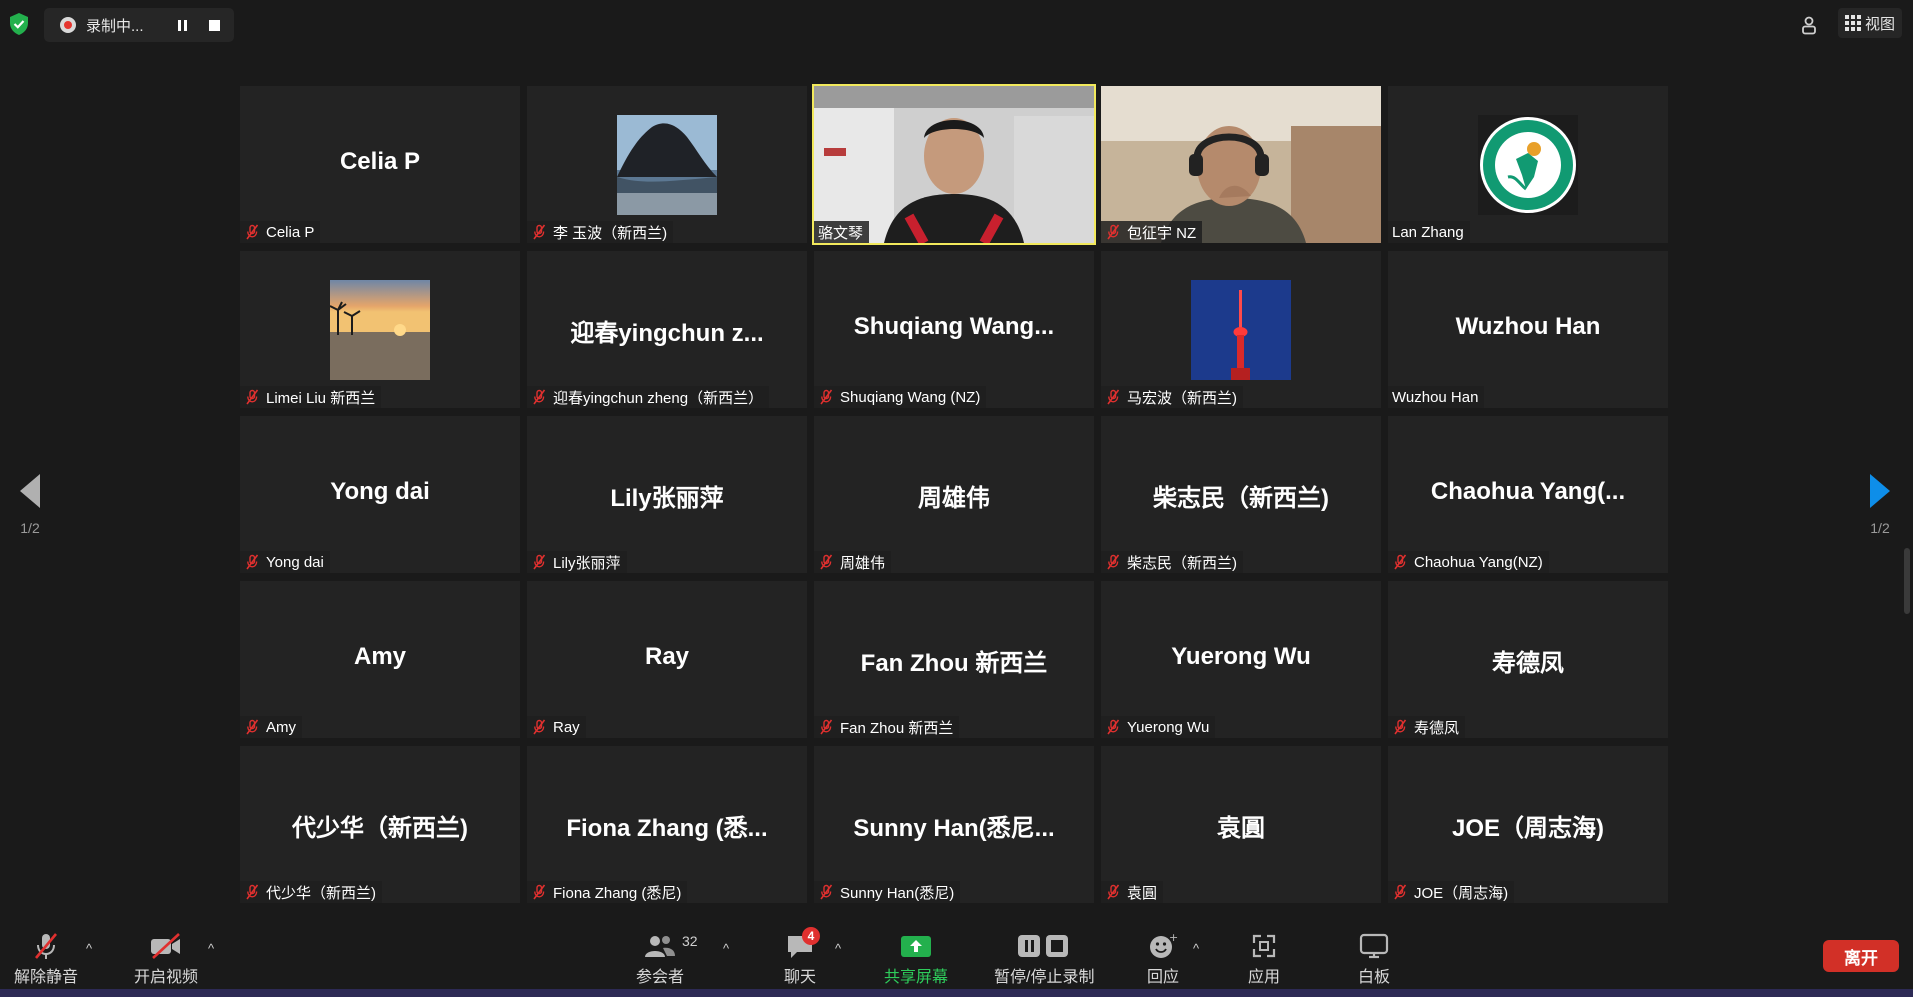 The height and width of the screenshot is (997, 1913). I want to click on stop-icon, so click(214, 25).